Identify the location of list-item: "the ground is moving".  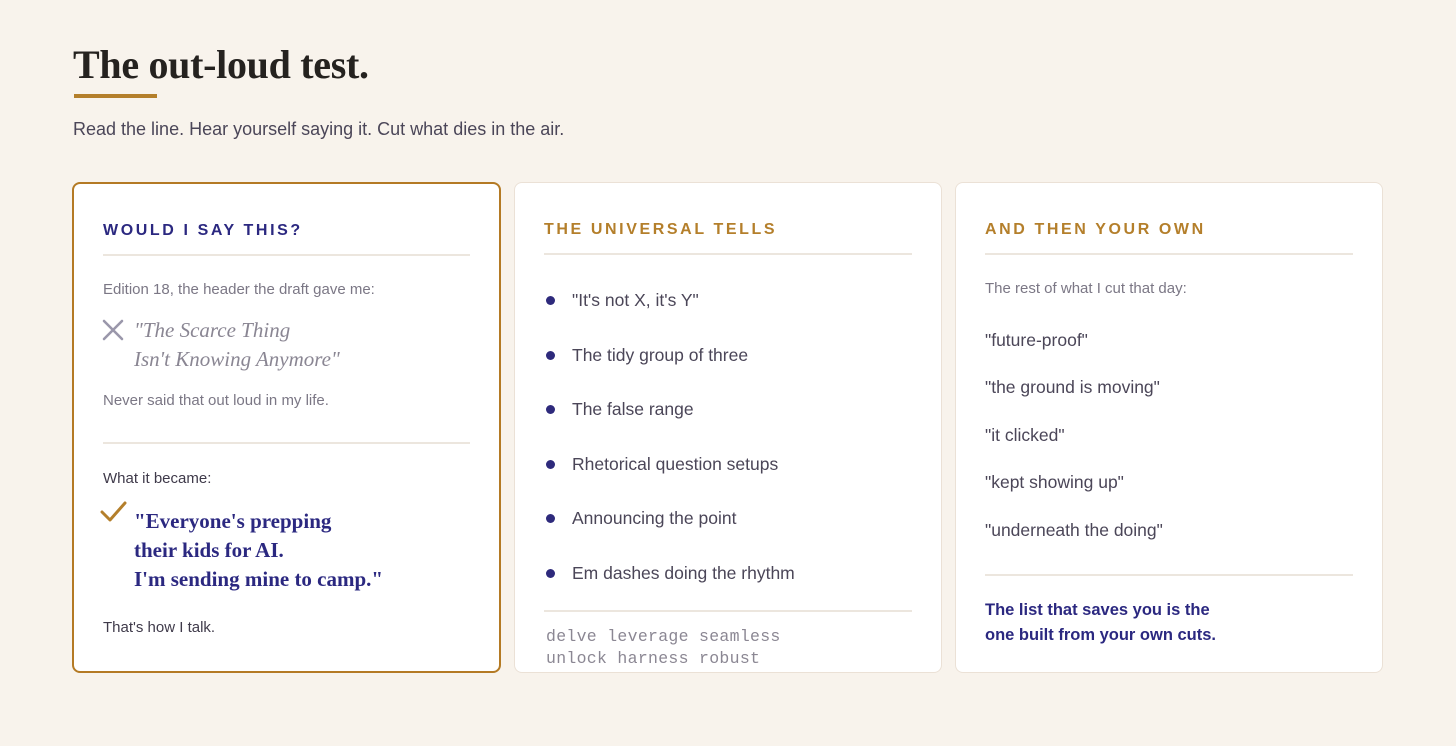
(1072, 387).